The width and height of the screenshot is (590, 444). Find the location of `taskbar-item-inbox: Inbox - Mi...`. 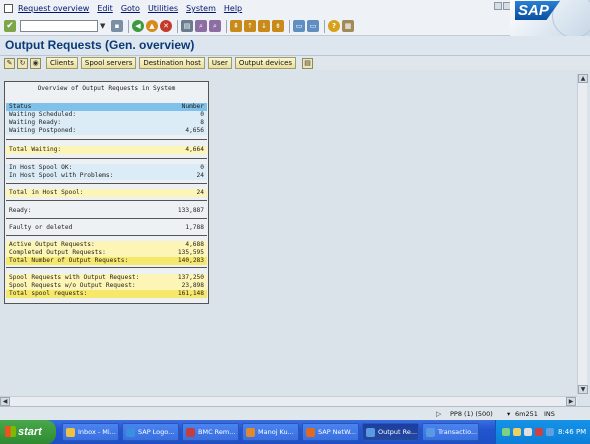

taskbar-item-inbox: Inbox - Mi... is located at coordinates (90, 432).